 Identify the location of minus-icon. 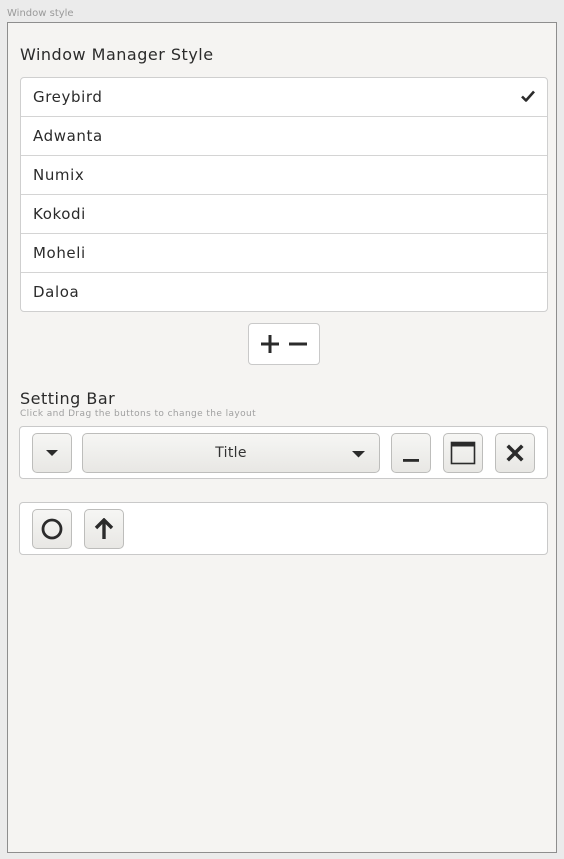
(298, 344).